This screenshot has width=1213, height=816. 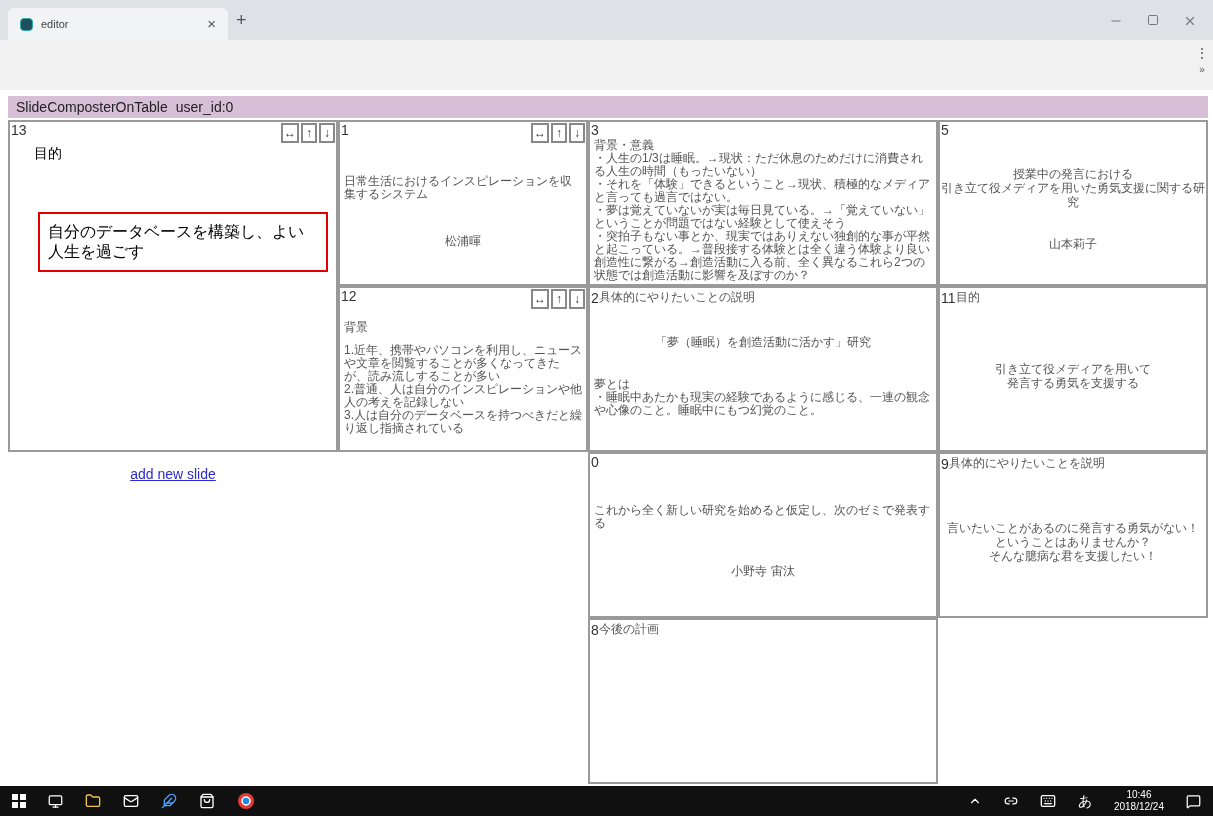 What do you see at coordinates (55, 24) in the screenshot?
I see `tab-title: editor` at bounding box center [55, 24].